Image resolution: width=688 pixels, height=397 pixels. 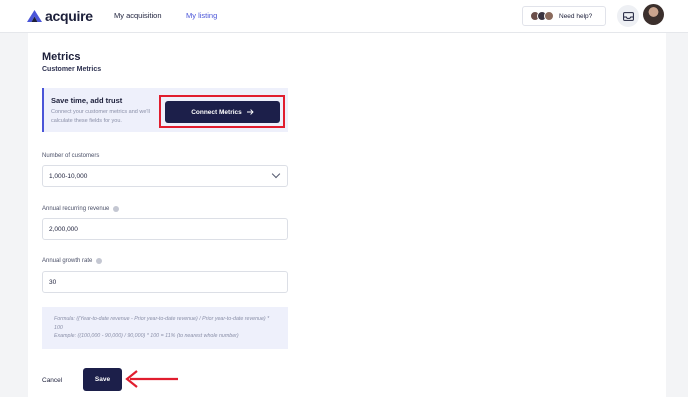 What do you see at coordinates (63, 229) in the screenshot?
I see `arr-input-value: 2,000,000` at bounding box center [63, 229].